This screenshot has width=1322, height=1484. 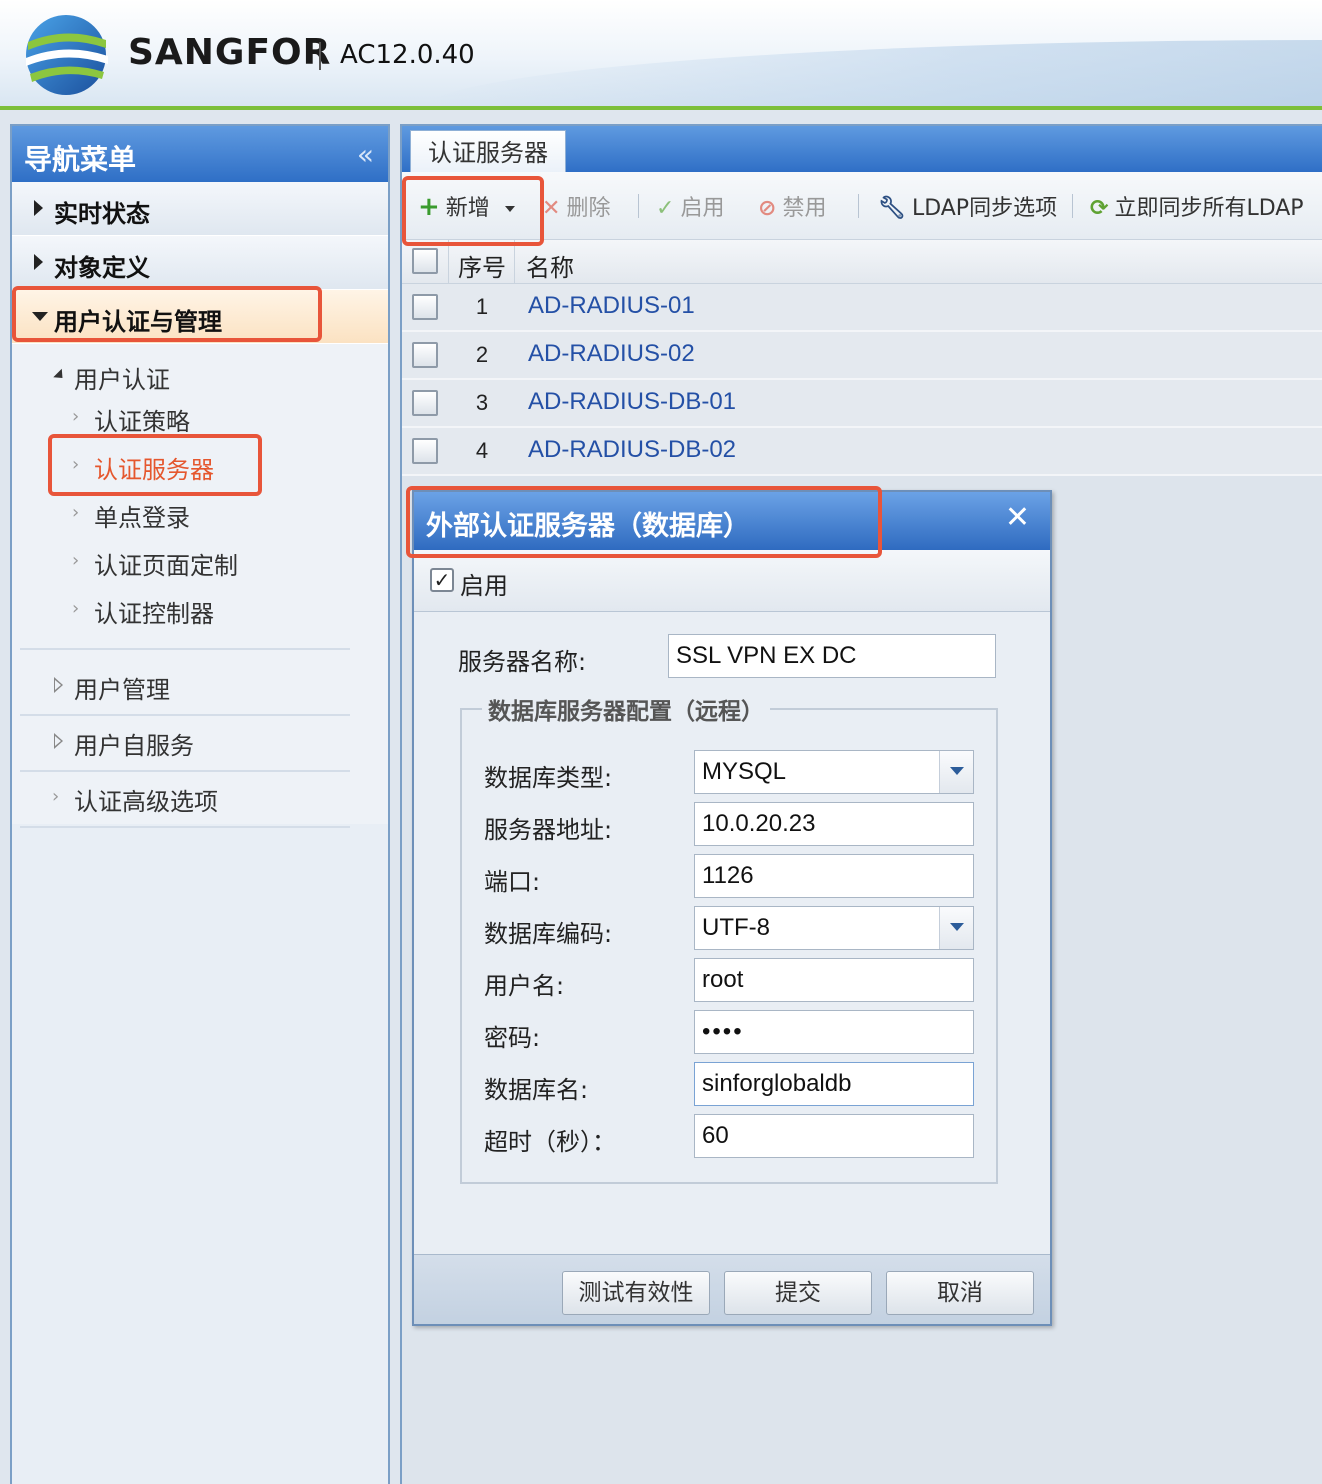 What do you see at coordinates (488, 153) in the screenshot?
I see `tab-auth-server: 认证服务器` at bounding box center [488, 153].